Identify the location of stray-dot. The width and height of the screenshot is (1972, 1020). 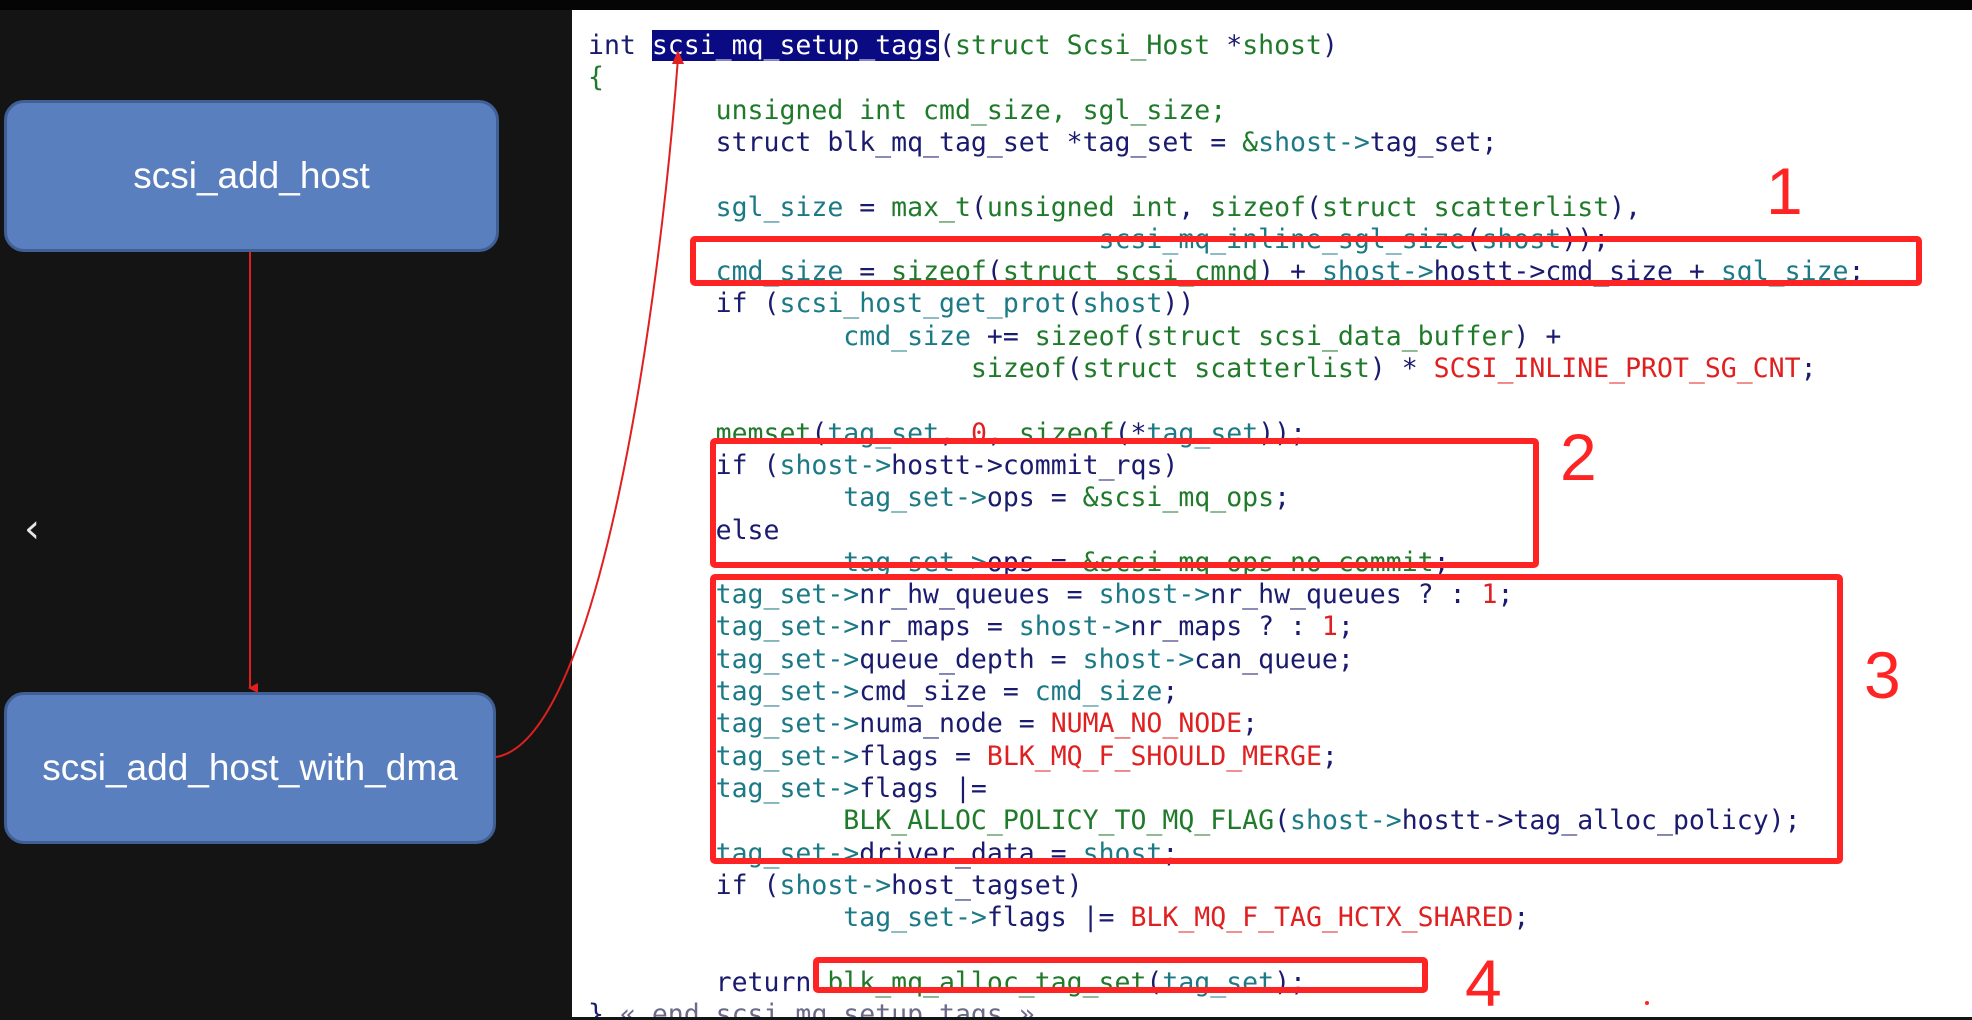
(1647, 1003).